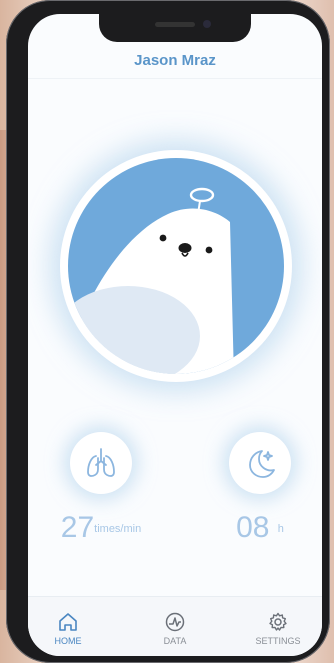  Describe the element at coordinates (253, 527) in the screenshot. I see `sleep-value: 08` at that location.